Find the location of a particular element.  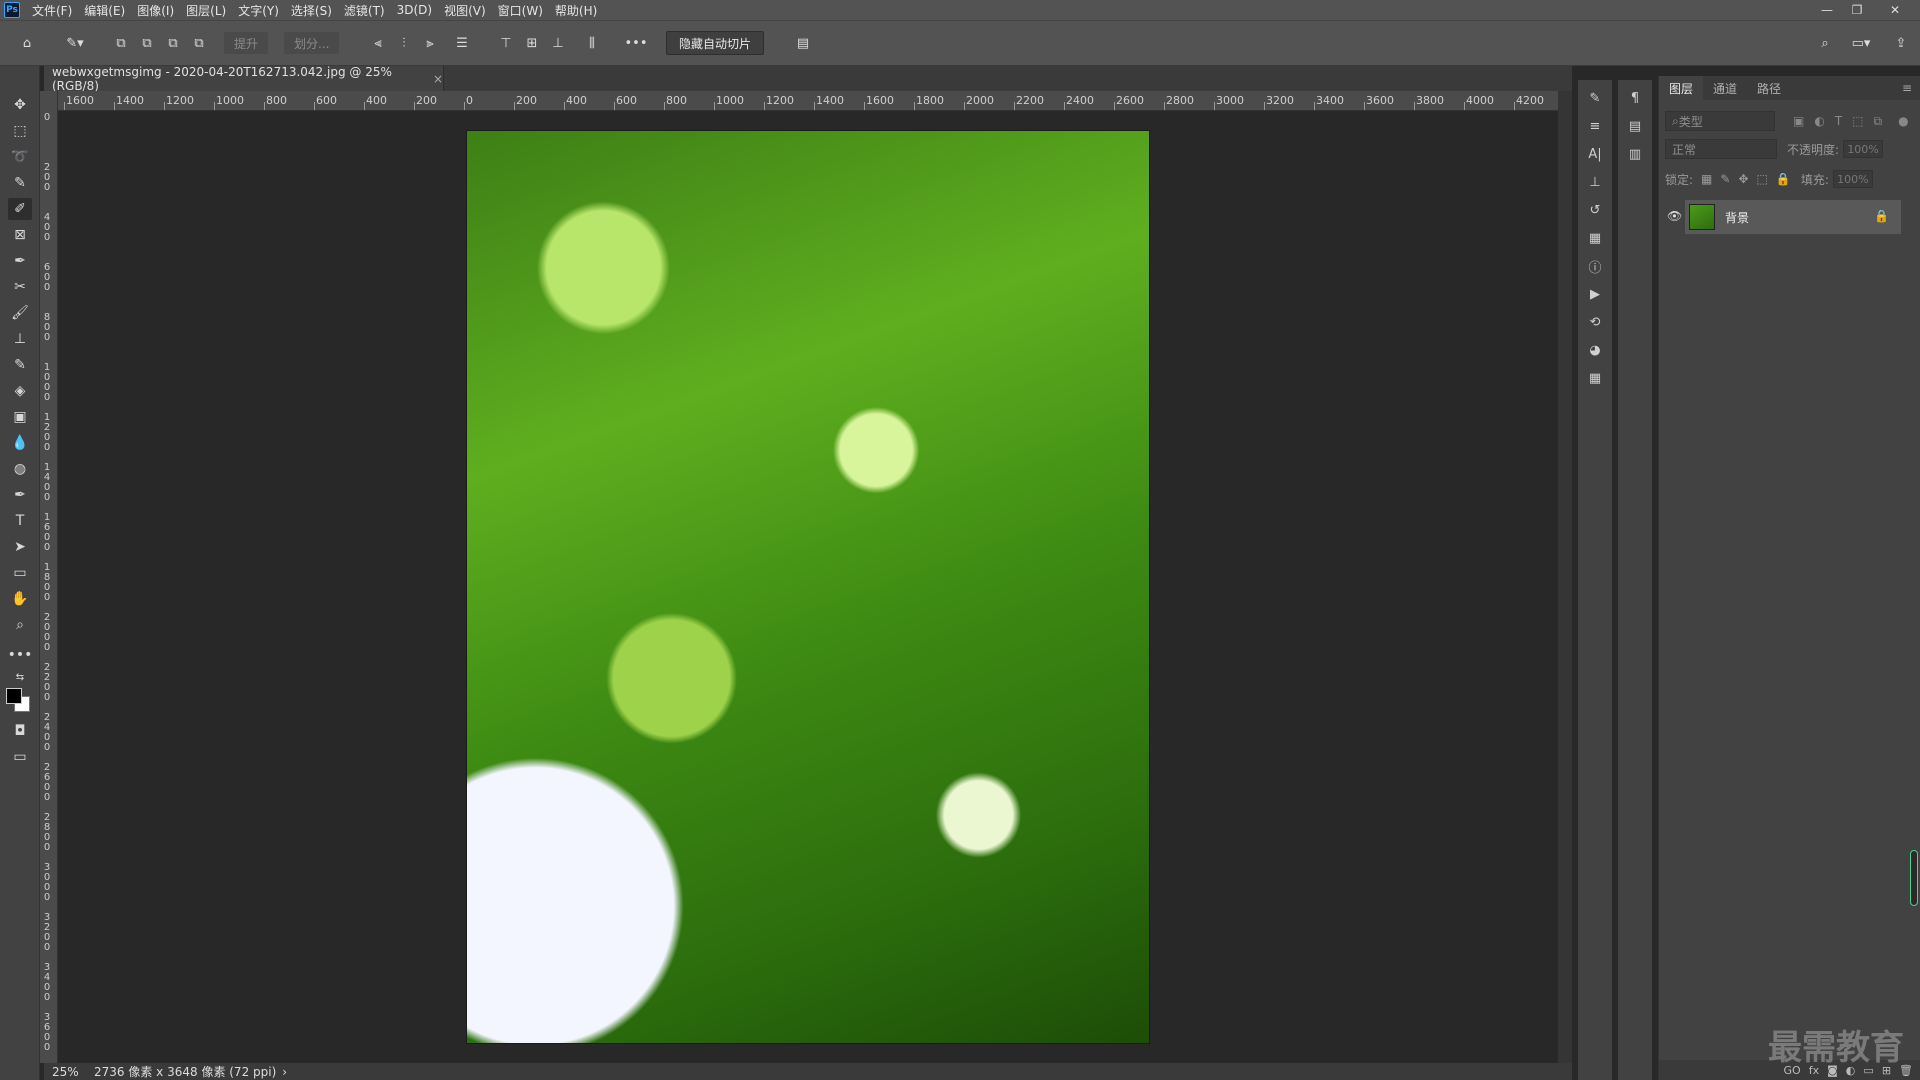

menu-window: 窗口(W) is located at coordinates (520, 10).